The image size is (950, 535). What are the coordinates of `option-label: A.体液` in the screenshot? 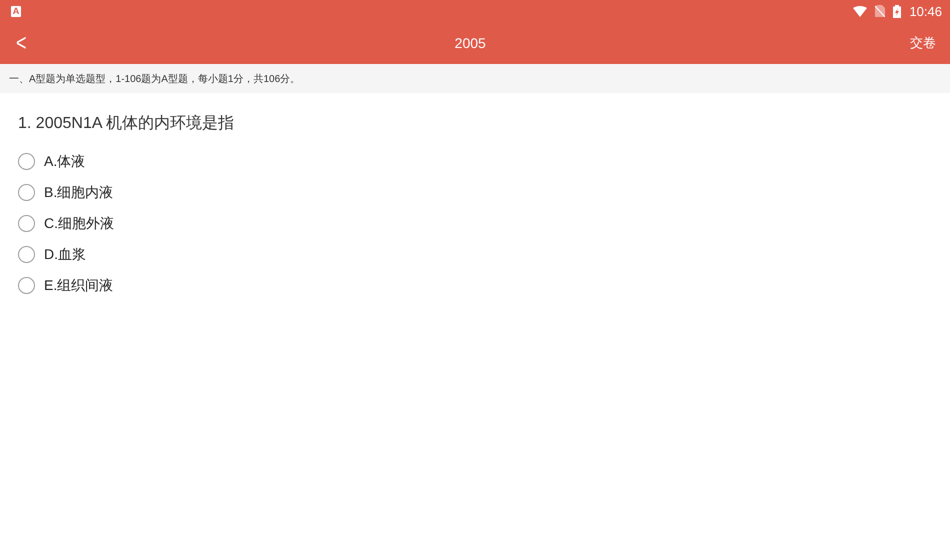 It's located at (65, 161).